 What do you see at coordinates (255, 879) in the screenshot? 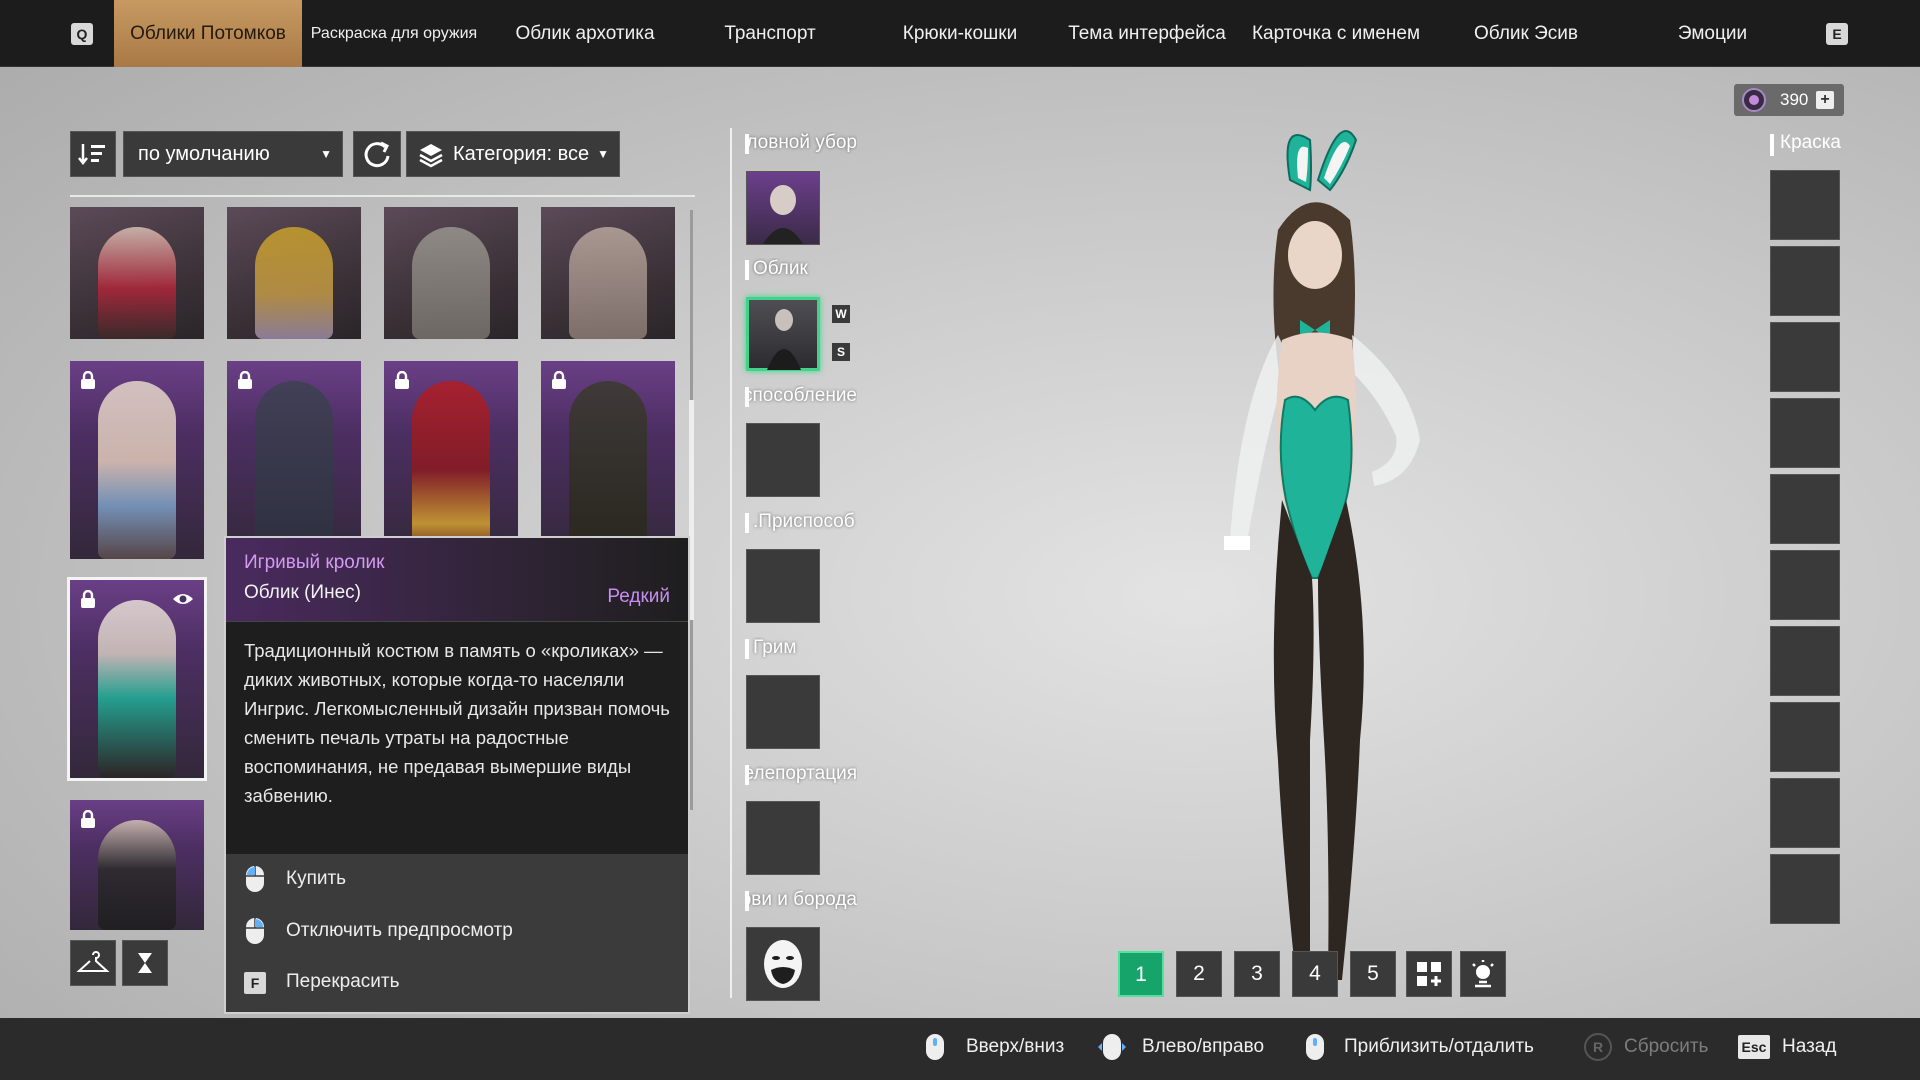
I see `mouse-left-click-icon` at bounding box center [255, 879].